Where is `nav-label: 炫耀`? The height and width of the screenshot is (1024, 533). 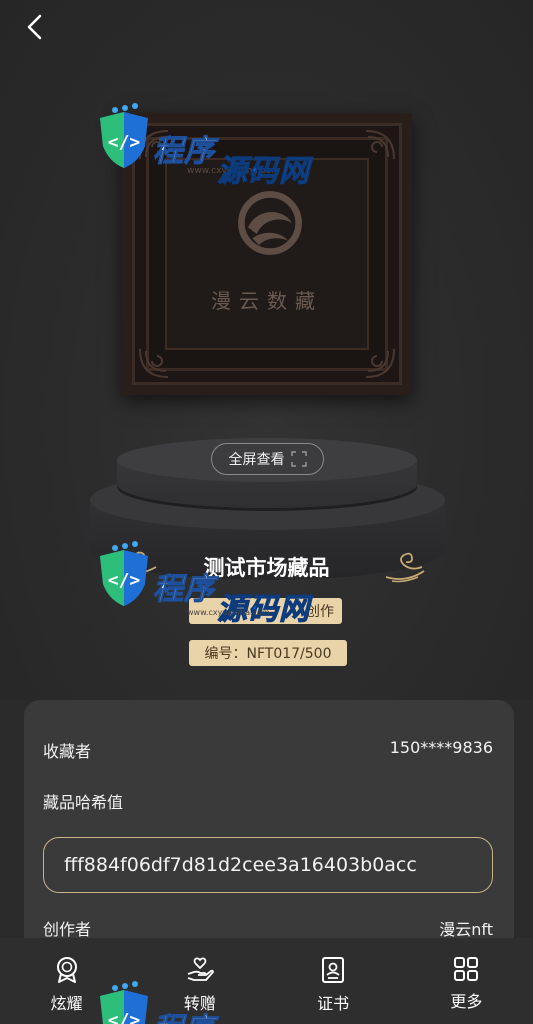
nav-label: 炫耀 is located at coordinates (66, 1003).